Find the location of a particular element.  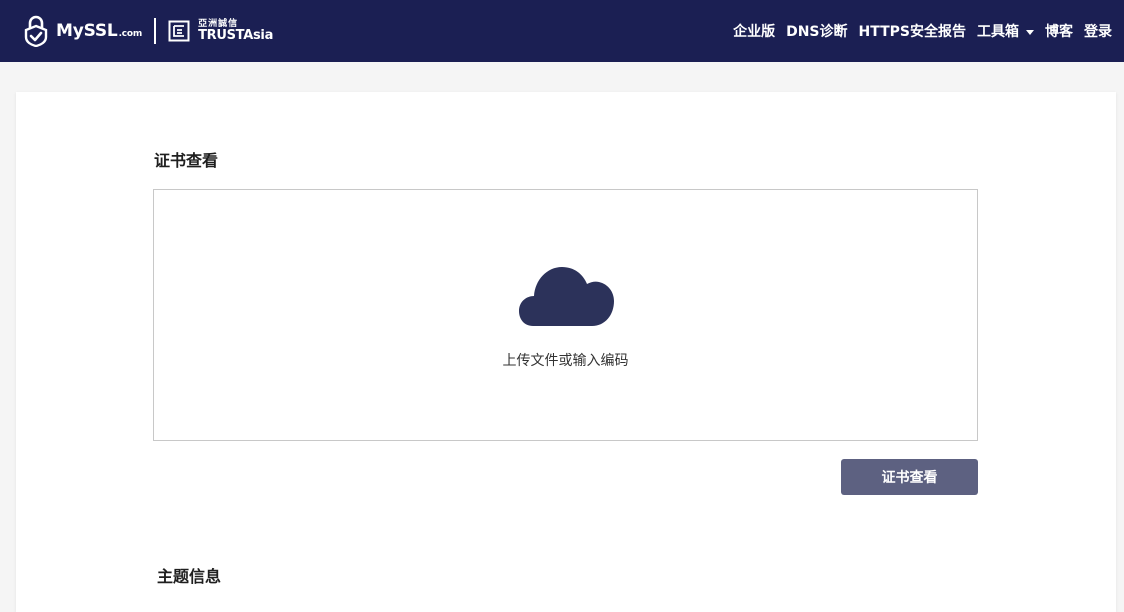

caret-down-icon is located at coordinates (1030, 32).